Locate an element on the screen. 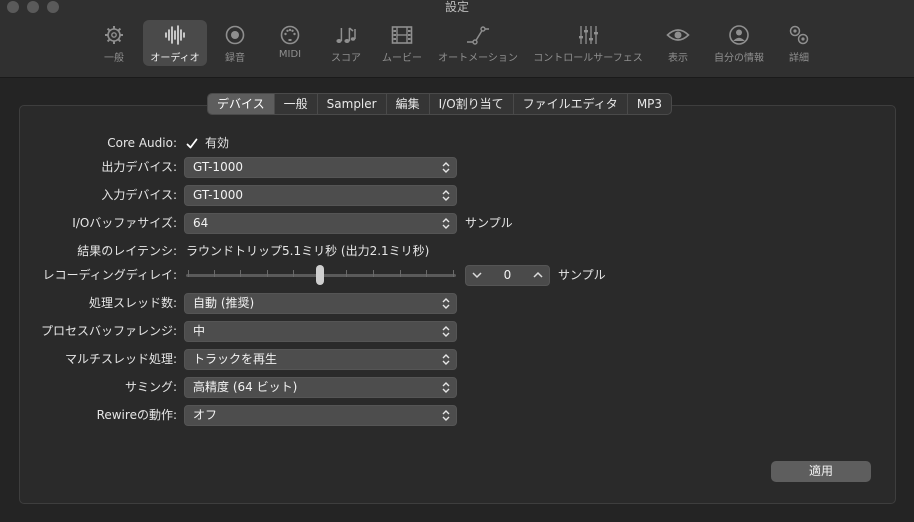 The width and height of the screenshot is (914, 522). toolbar-score-label: スコア is located at coordinates (346, 58).